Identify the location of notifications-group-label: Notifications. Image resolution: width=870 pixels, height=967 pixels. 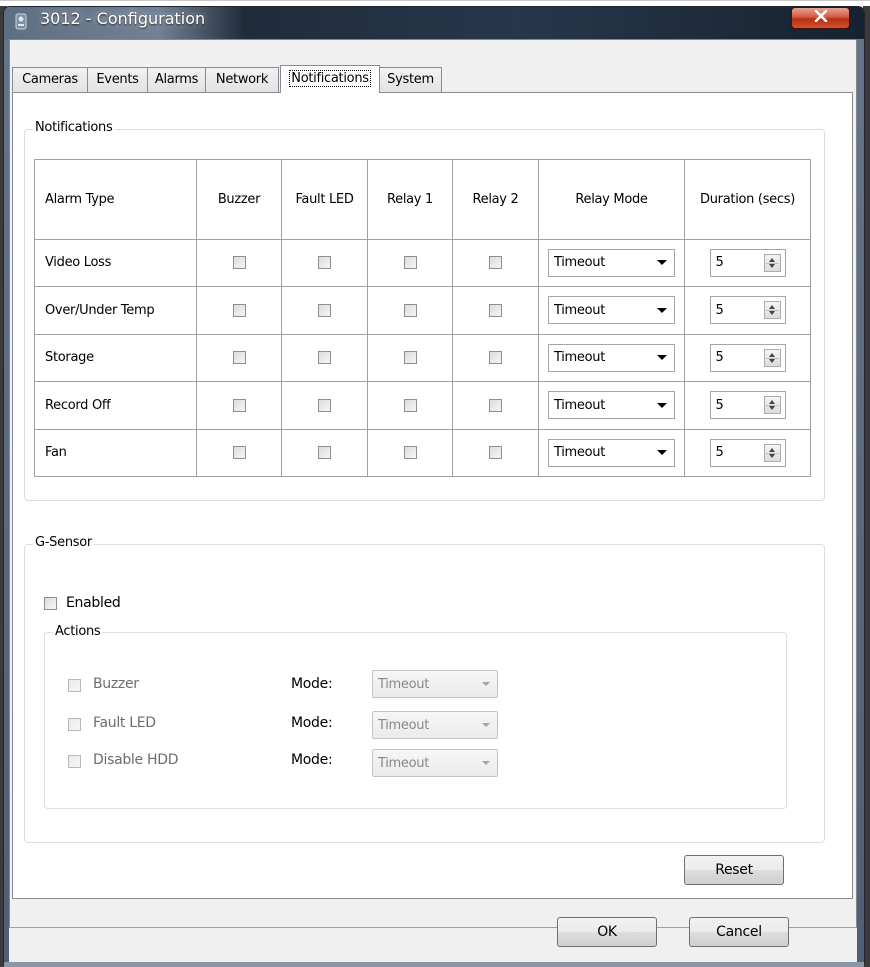
(74, 127).